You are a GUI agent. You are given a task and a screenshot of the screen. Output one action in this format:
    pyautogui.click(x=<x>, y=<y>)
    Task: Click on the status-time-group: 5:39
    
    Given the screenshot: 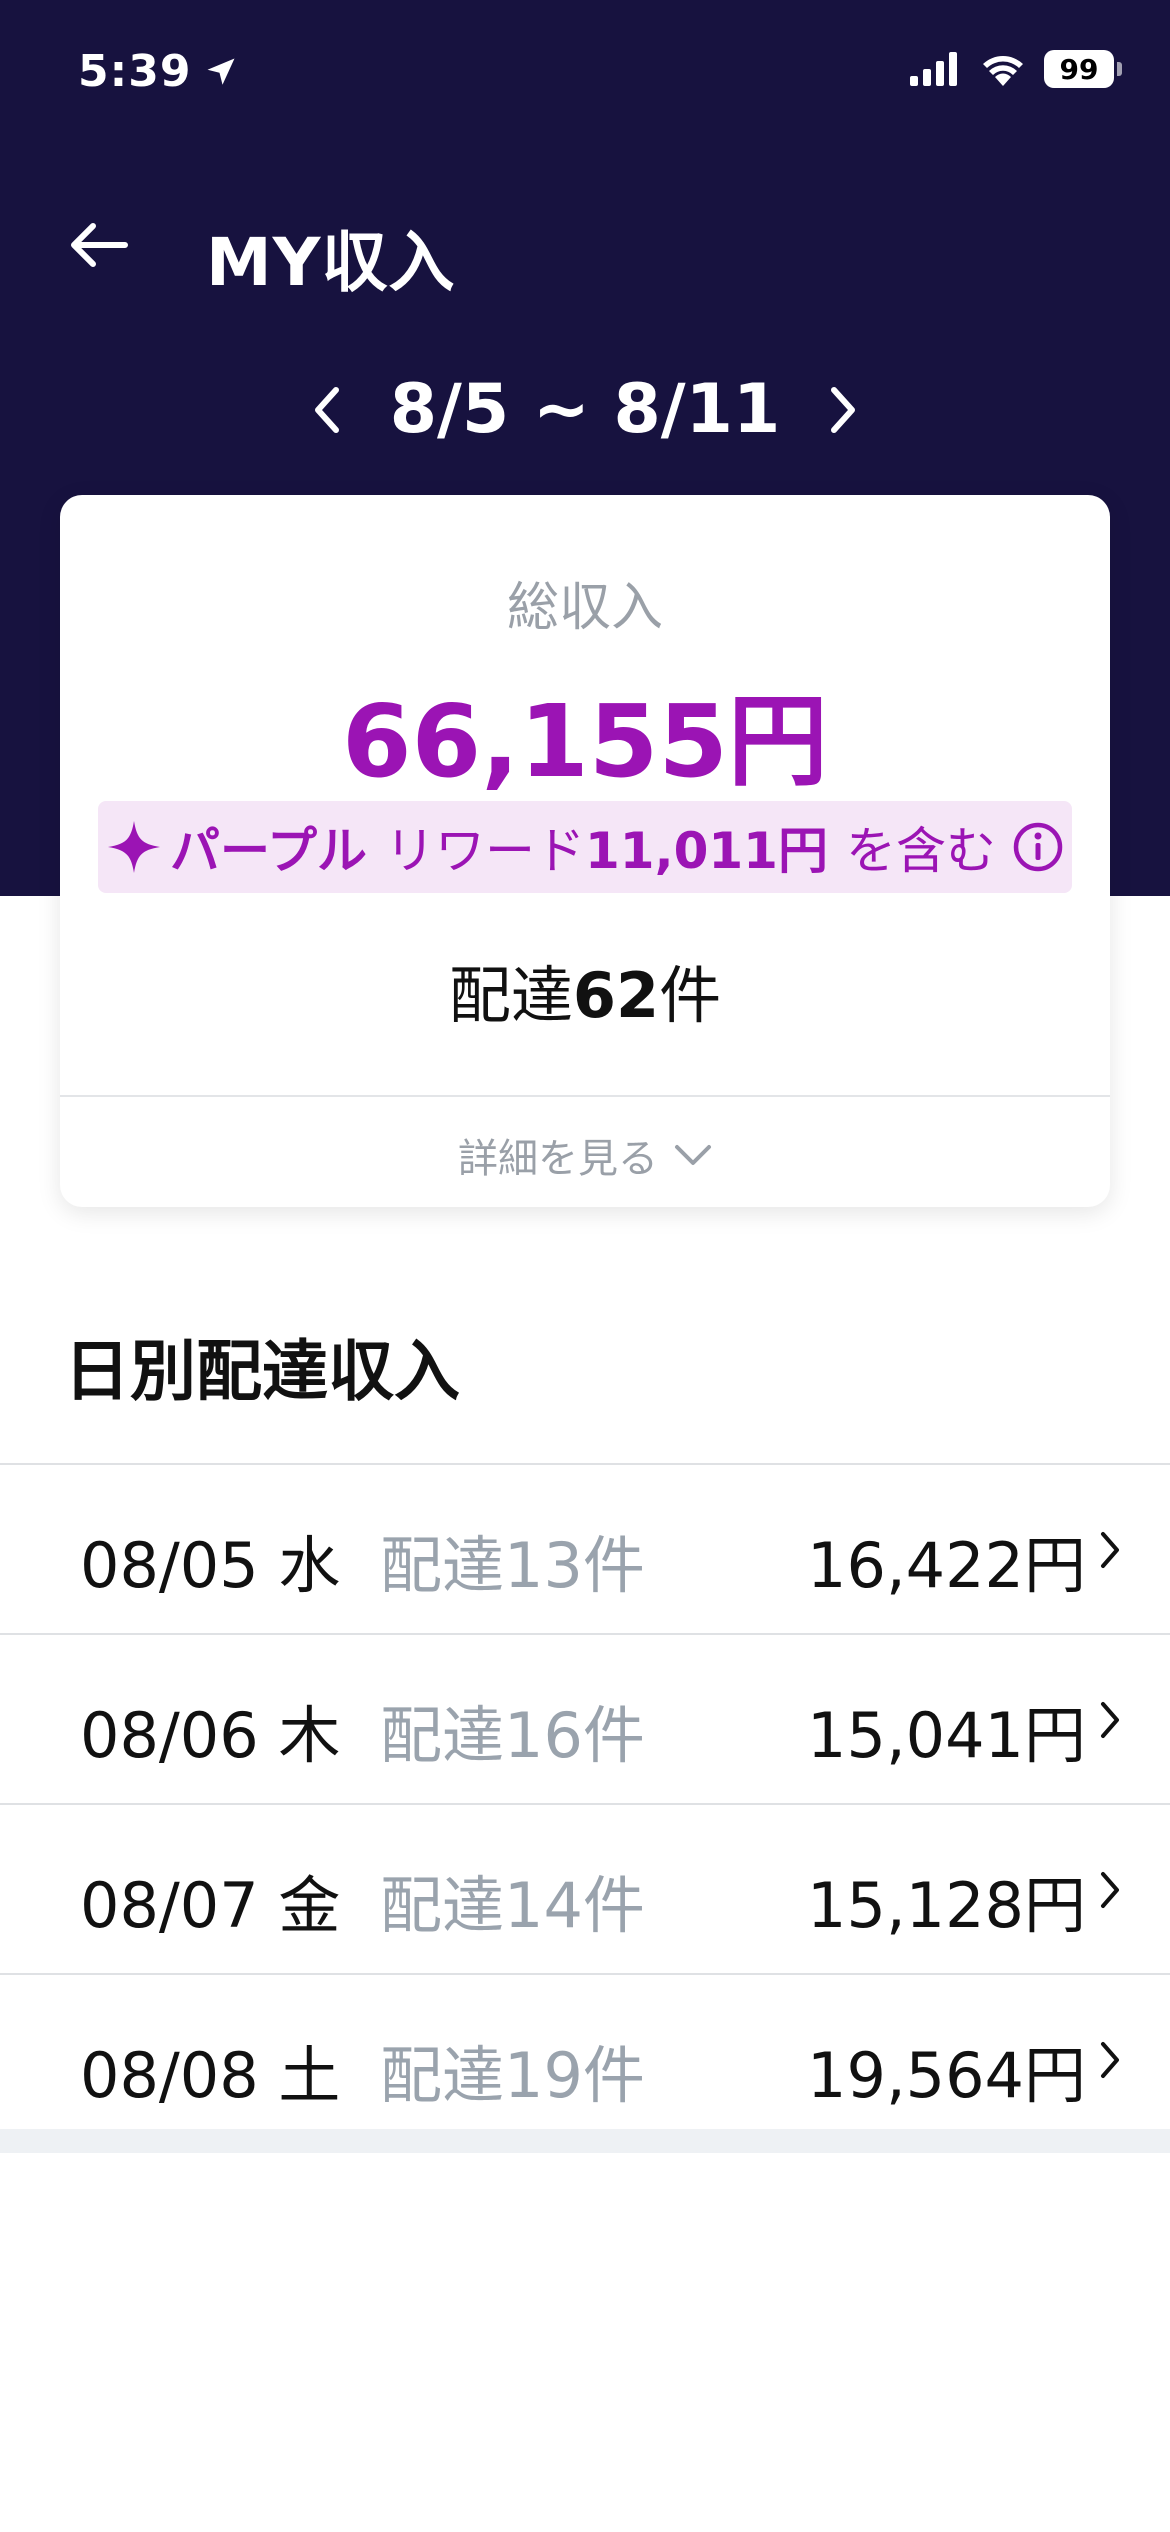 What is the action you would take?
    pyautogui.click(x=158, y=71)
    